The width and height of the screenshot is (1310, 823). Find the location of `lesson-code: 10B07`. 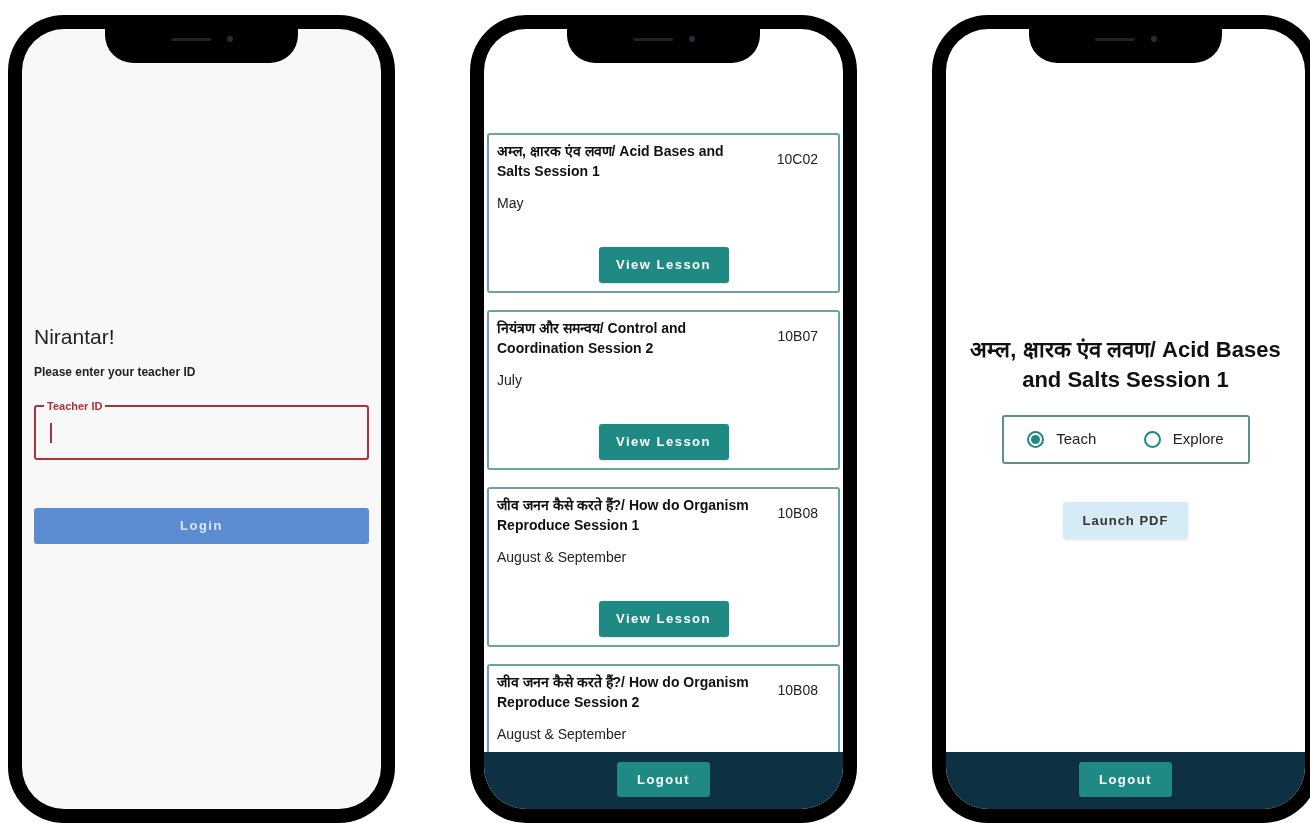

lesson-code: 10B07 is located at coordinates (797, 336).